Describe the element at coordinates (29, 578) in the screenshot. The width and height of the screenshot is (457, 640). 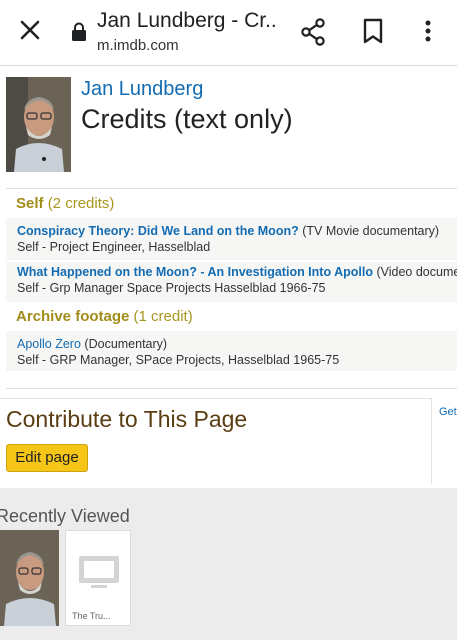
I see `recently-viewed-person` at that location.